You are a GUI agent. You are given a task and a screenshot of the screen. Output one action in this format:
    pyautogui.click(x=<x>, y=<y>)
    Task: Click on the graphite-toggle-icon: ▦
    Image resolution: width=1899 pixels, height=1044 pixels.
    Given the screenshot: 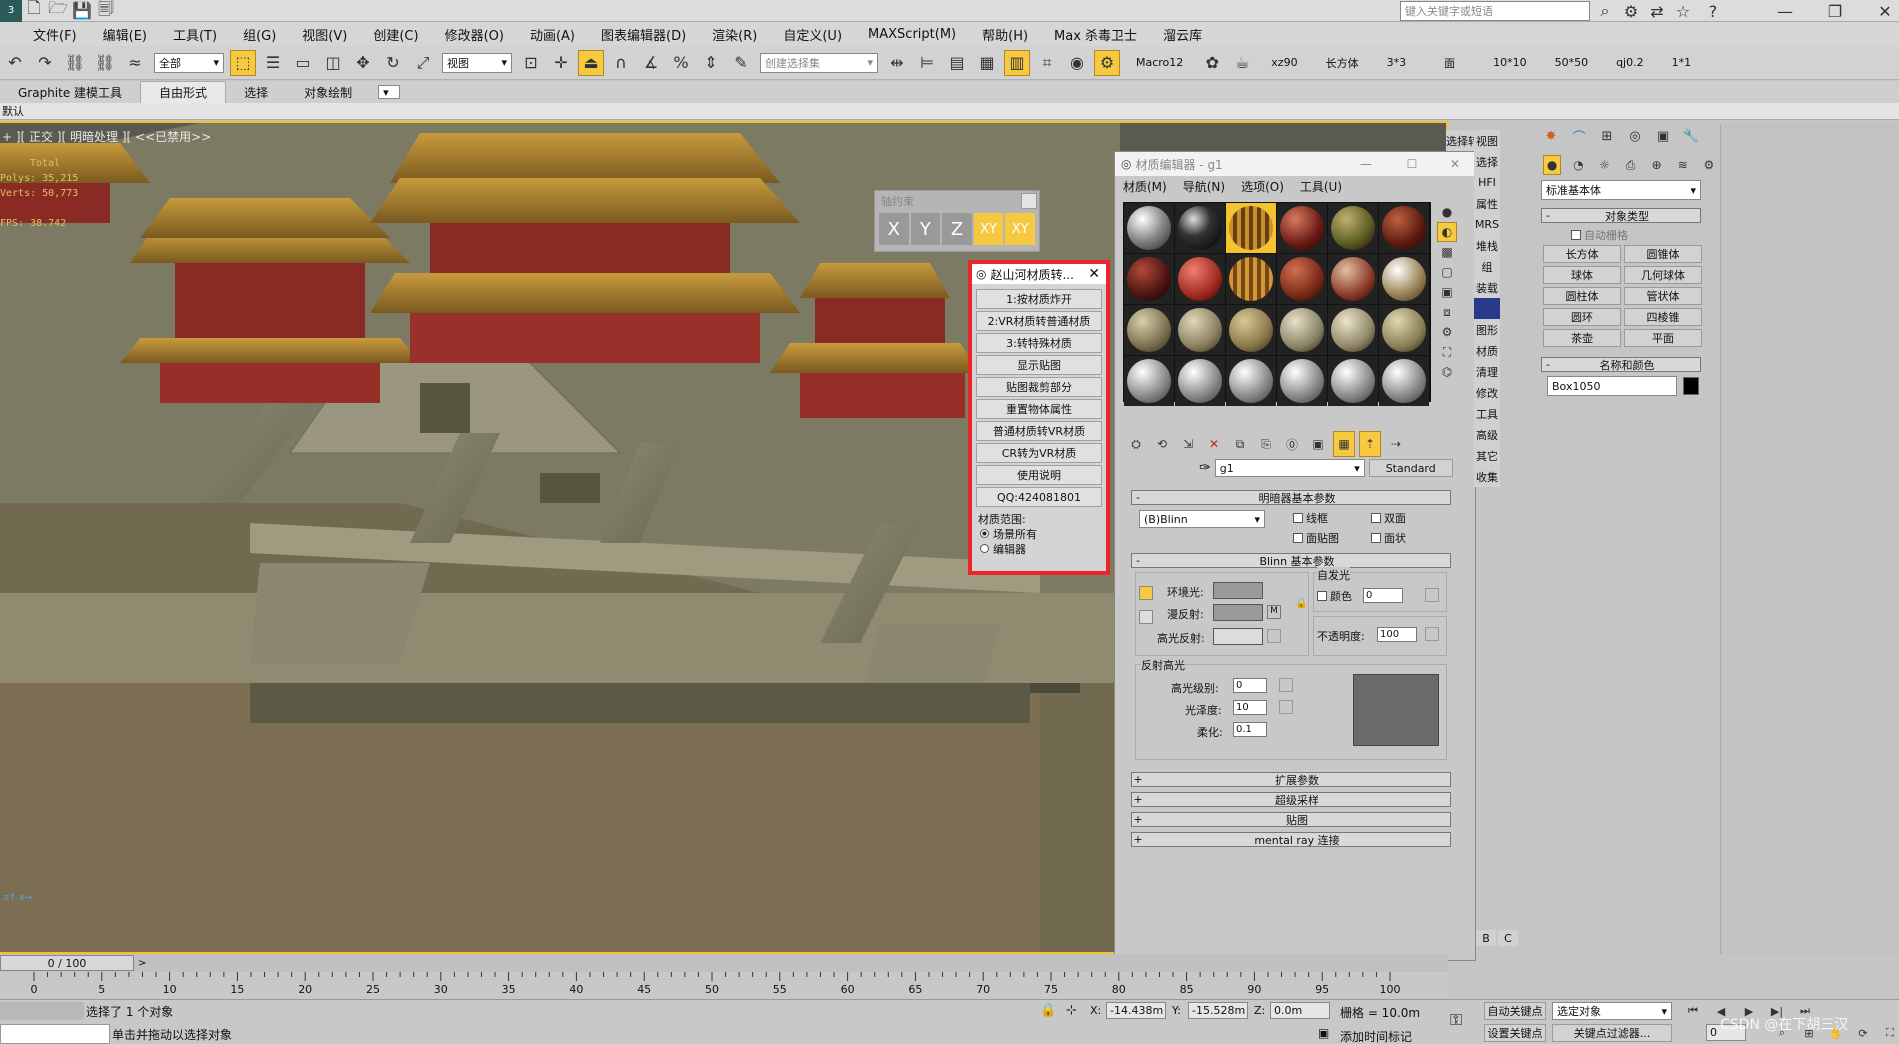 What is the action you would take?
    pyautogui.click(x=987, y=63)
    